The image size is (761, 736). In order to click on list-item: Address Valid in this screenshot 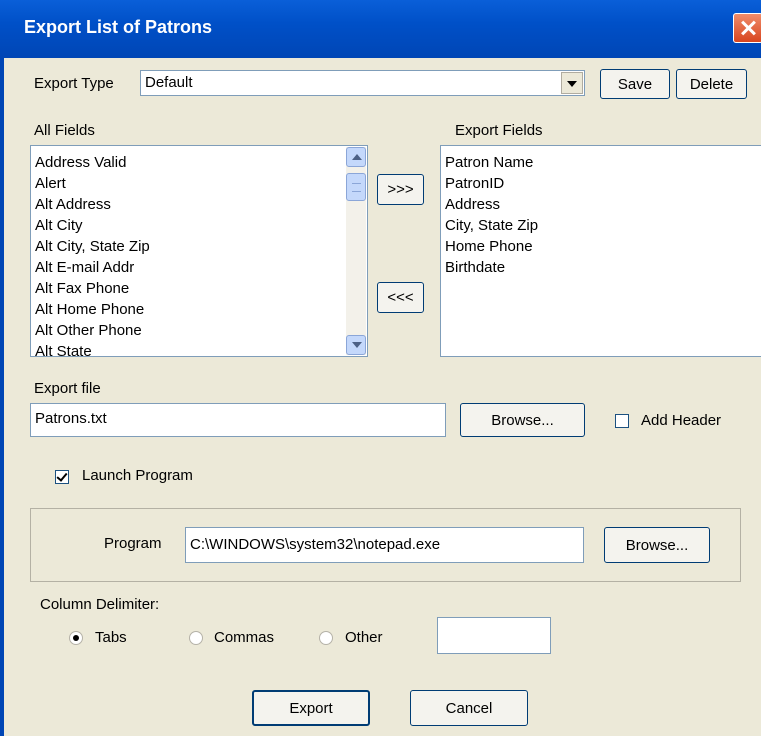, I will do `click(199, 162)`.